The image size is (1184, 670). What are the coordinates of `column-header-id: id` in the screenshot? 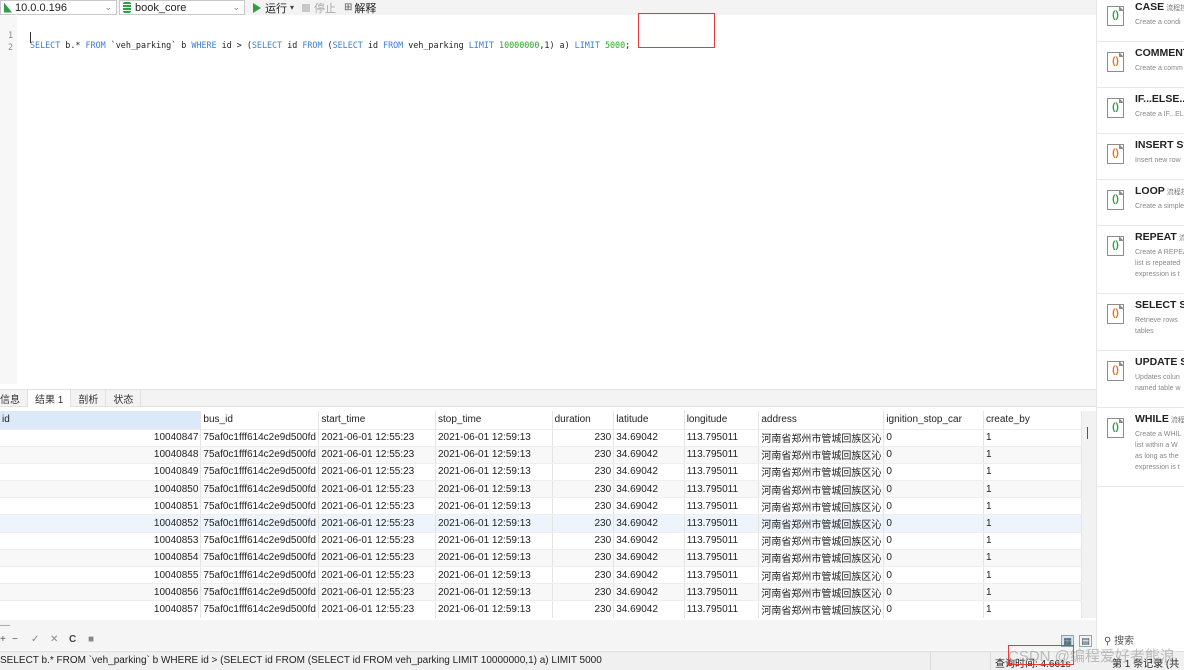 It's located at (101, 420).